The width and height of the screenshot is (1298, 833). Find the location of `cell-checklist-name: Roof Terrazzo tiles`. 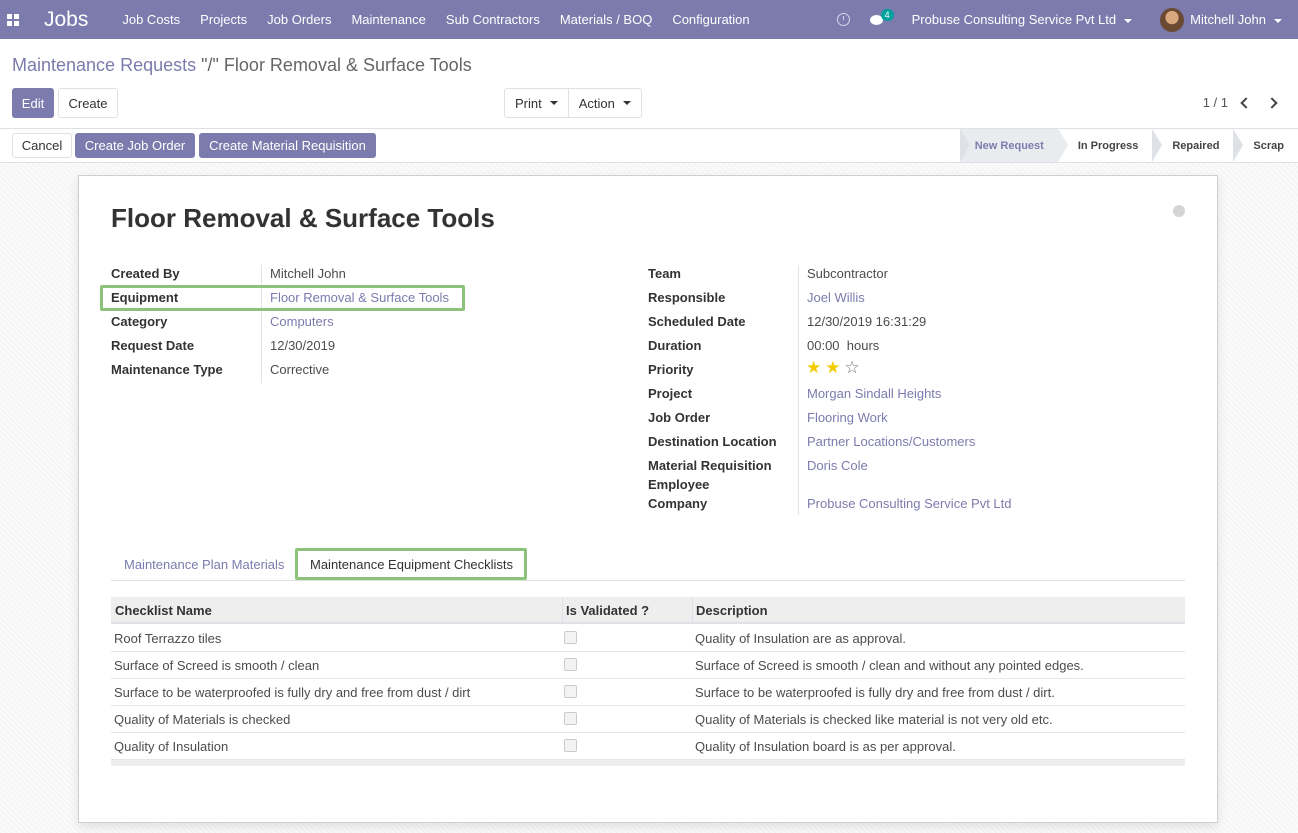

cell-checklist-name: Roof Terrazzo tiles is located at coordinates (168, 638).